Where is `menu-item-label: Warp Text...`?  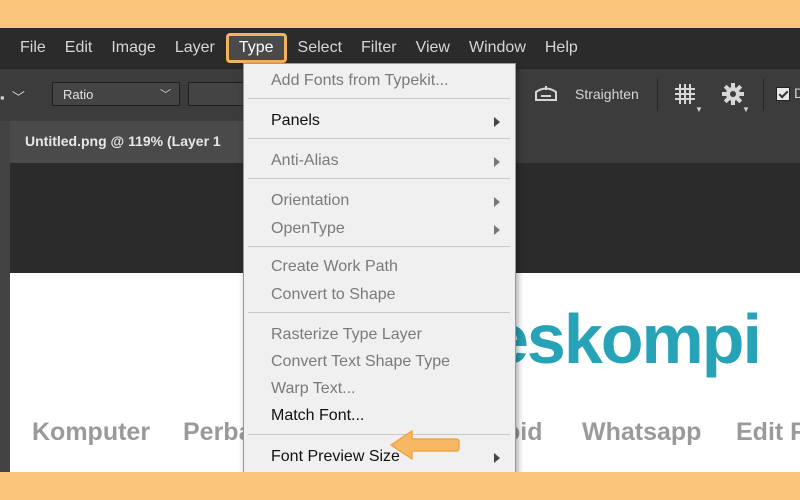 menu-item-label: Warp Text... is located at coordinates (313, 388).